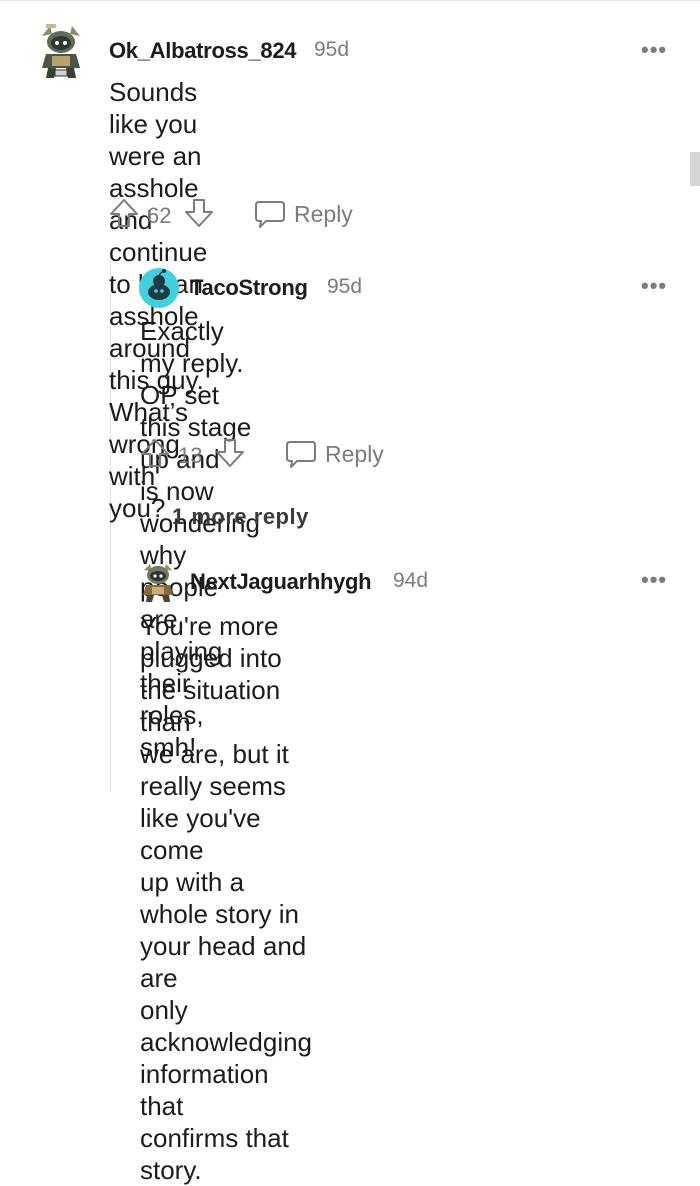 The image size is (700, 1186). What do you see at coordinates (159, 290) in the screenshot?
I see `default-snoo-avatar-icon` at bounding box center [159, 290].